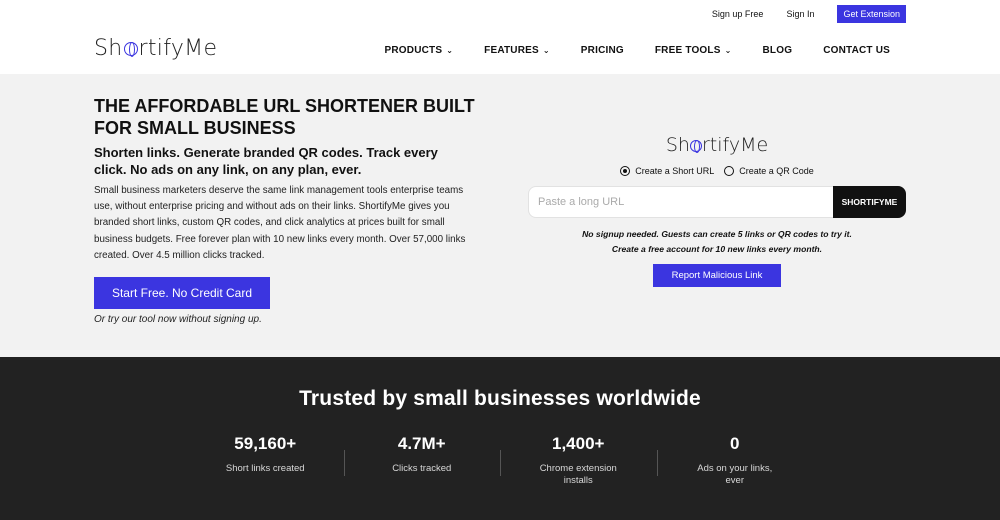 Image resolution: width=1000 pixels, height=520 pixels. I want to click on nav-label: BLOG, so click(777, 50).